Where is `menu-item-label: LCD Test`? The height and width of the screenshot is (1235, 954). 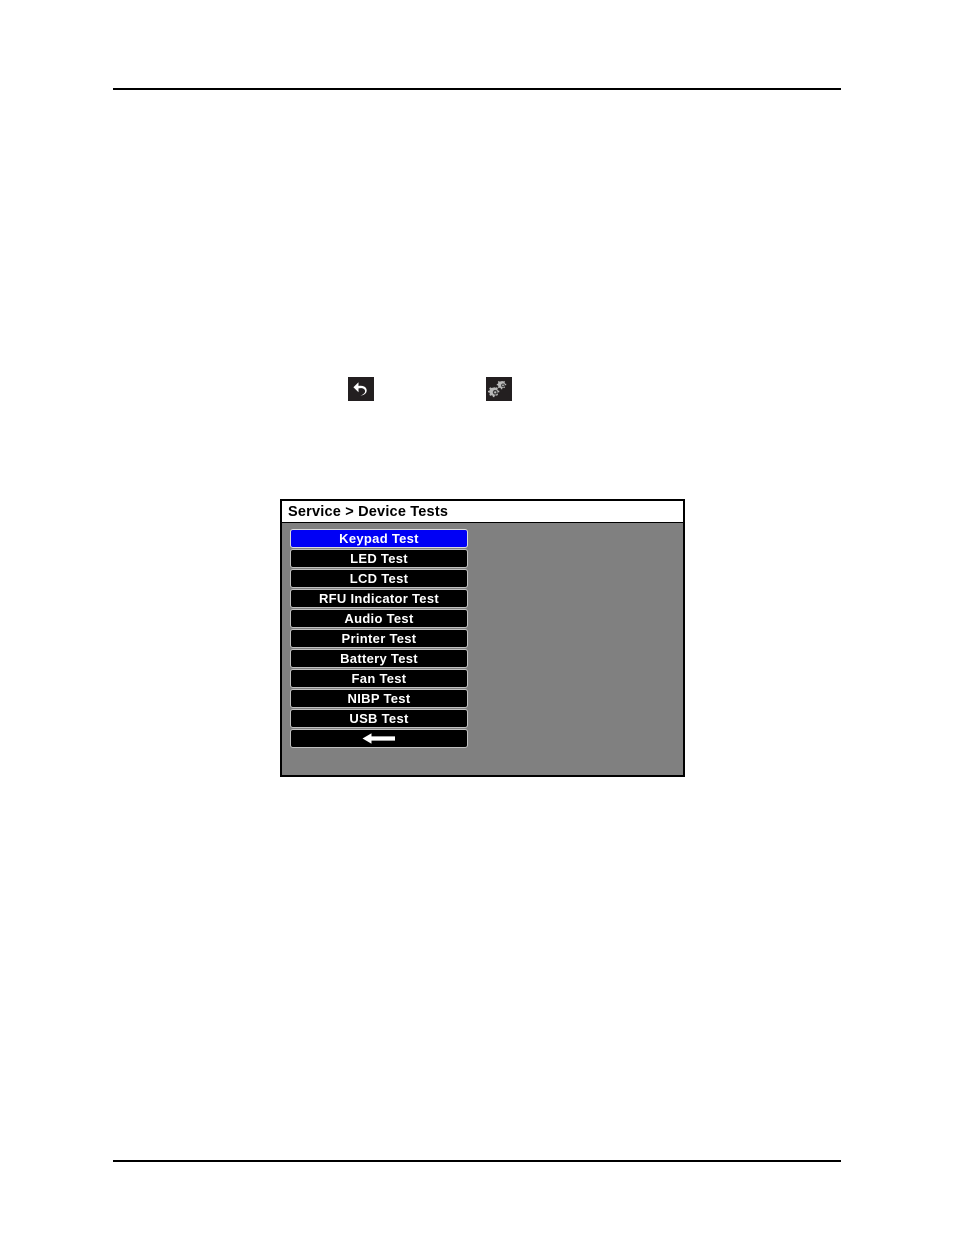
menu-item-label: LCD Test is located at coordinates (379, 578).